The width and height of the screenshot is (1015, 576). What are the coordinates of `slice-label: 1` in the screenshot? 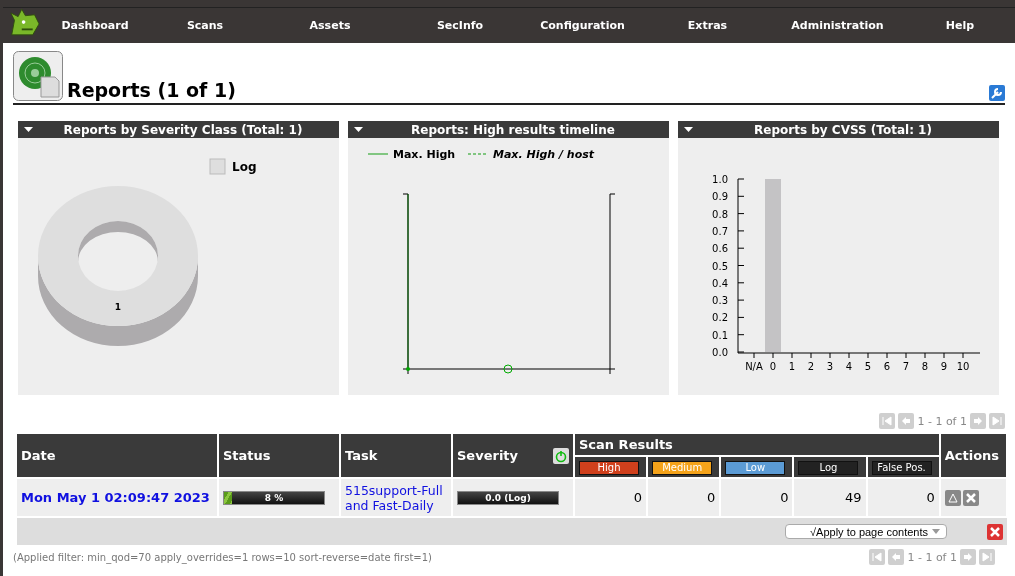 It's located at (118, 307).